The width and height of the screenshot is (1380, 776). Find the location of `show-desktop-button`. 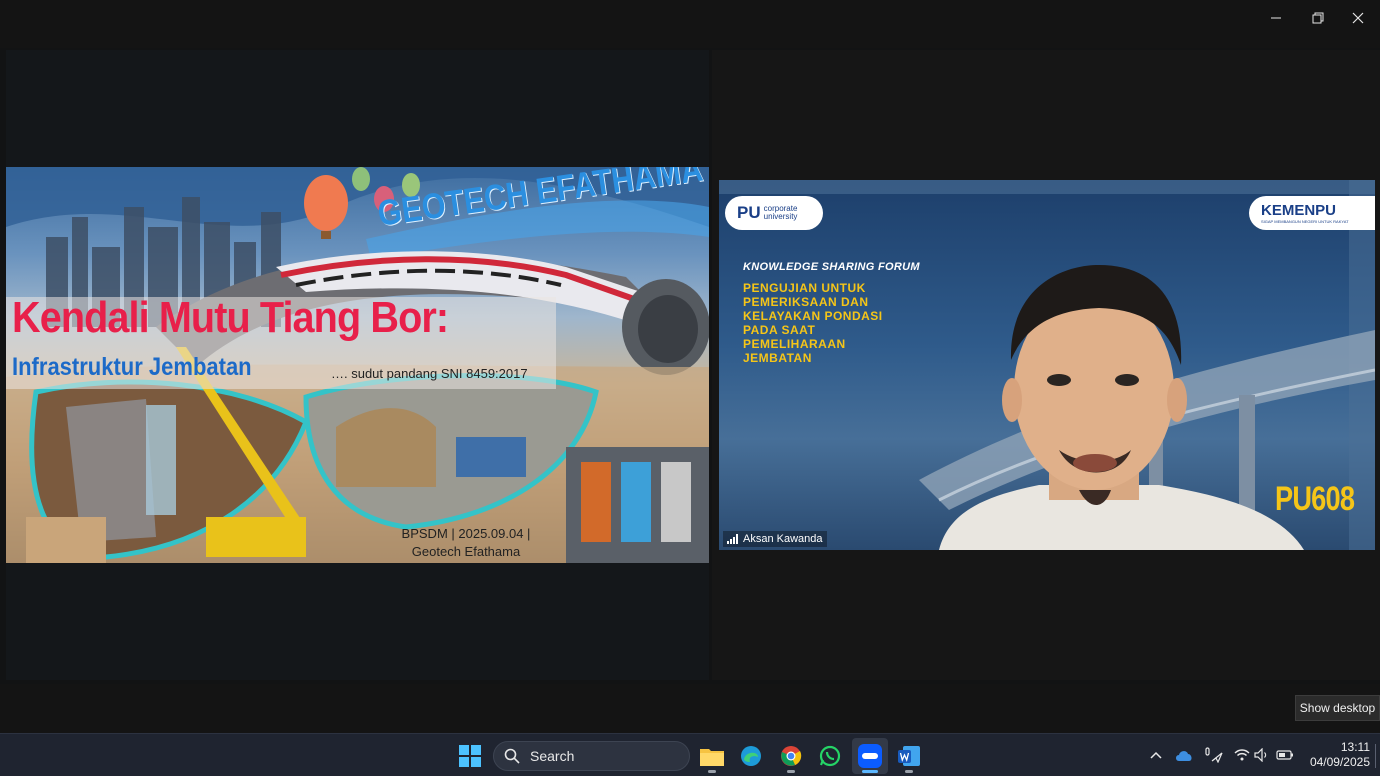

show-desktop-button is located at coordinates (1375, 756).